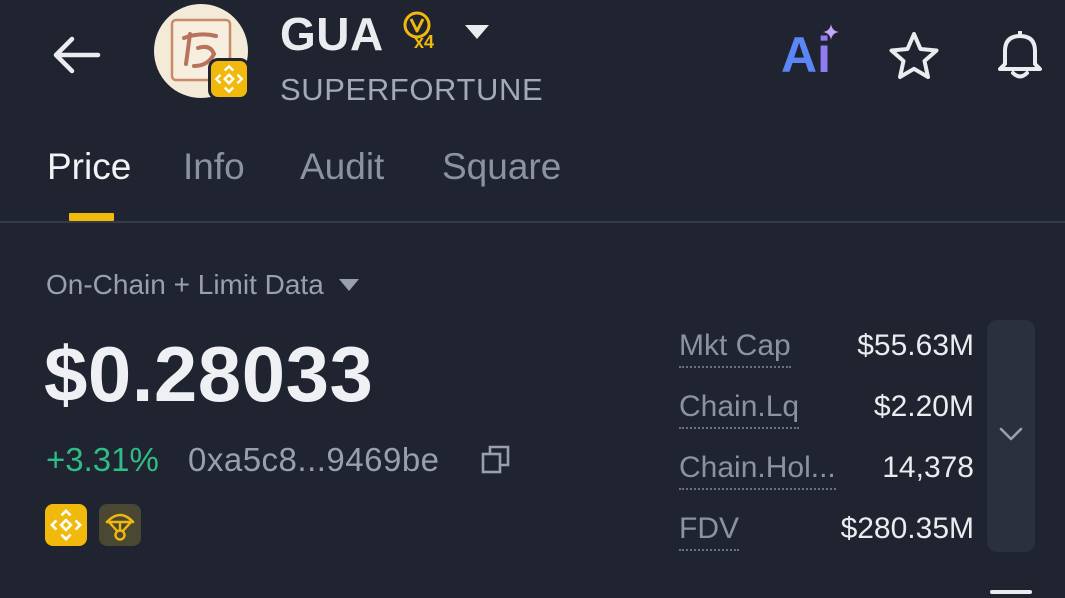 The height and width of the screenshot is (598, 1065). I want to click on stat-value-fdv: $280.35M, so click(907, 528).